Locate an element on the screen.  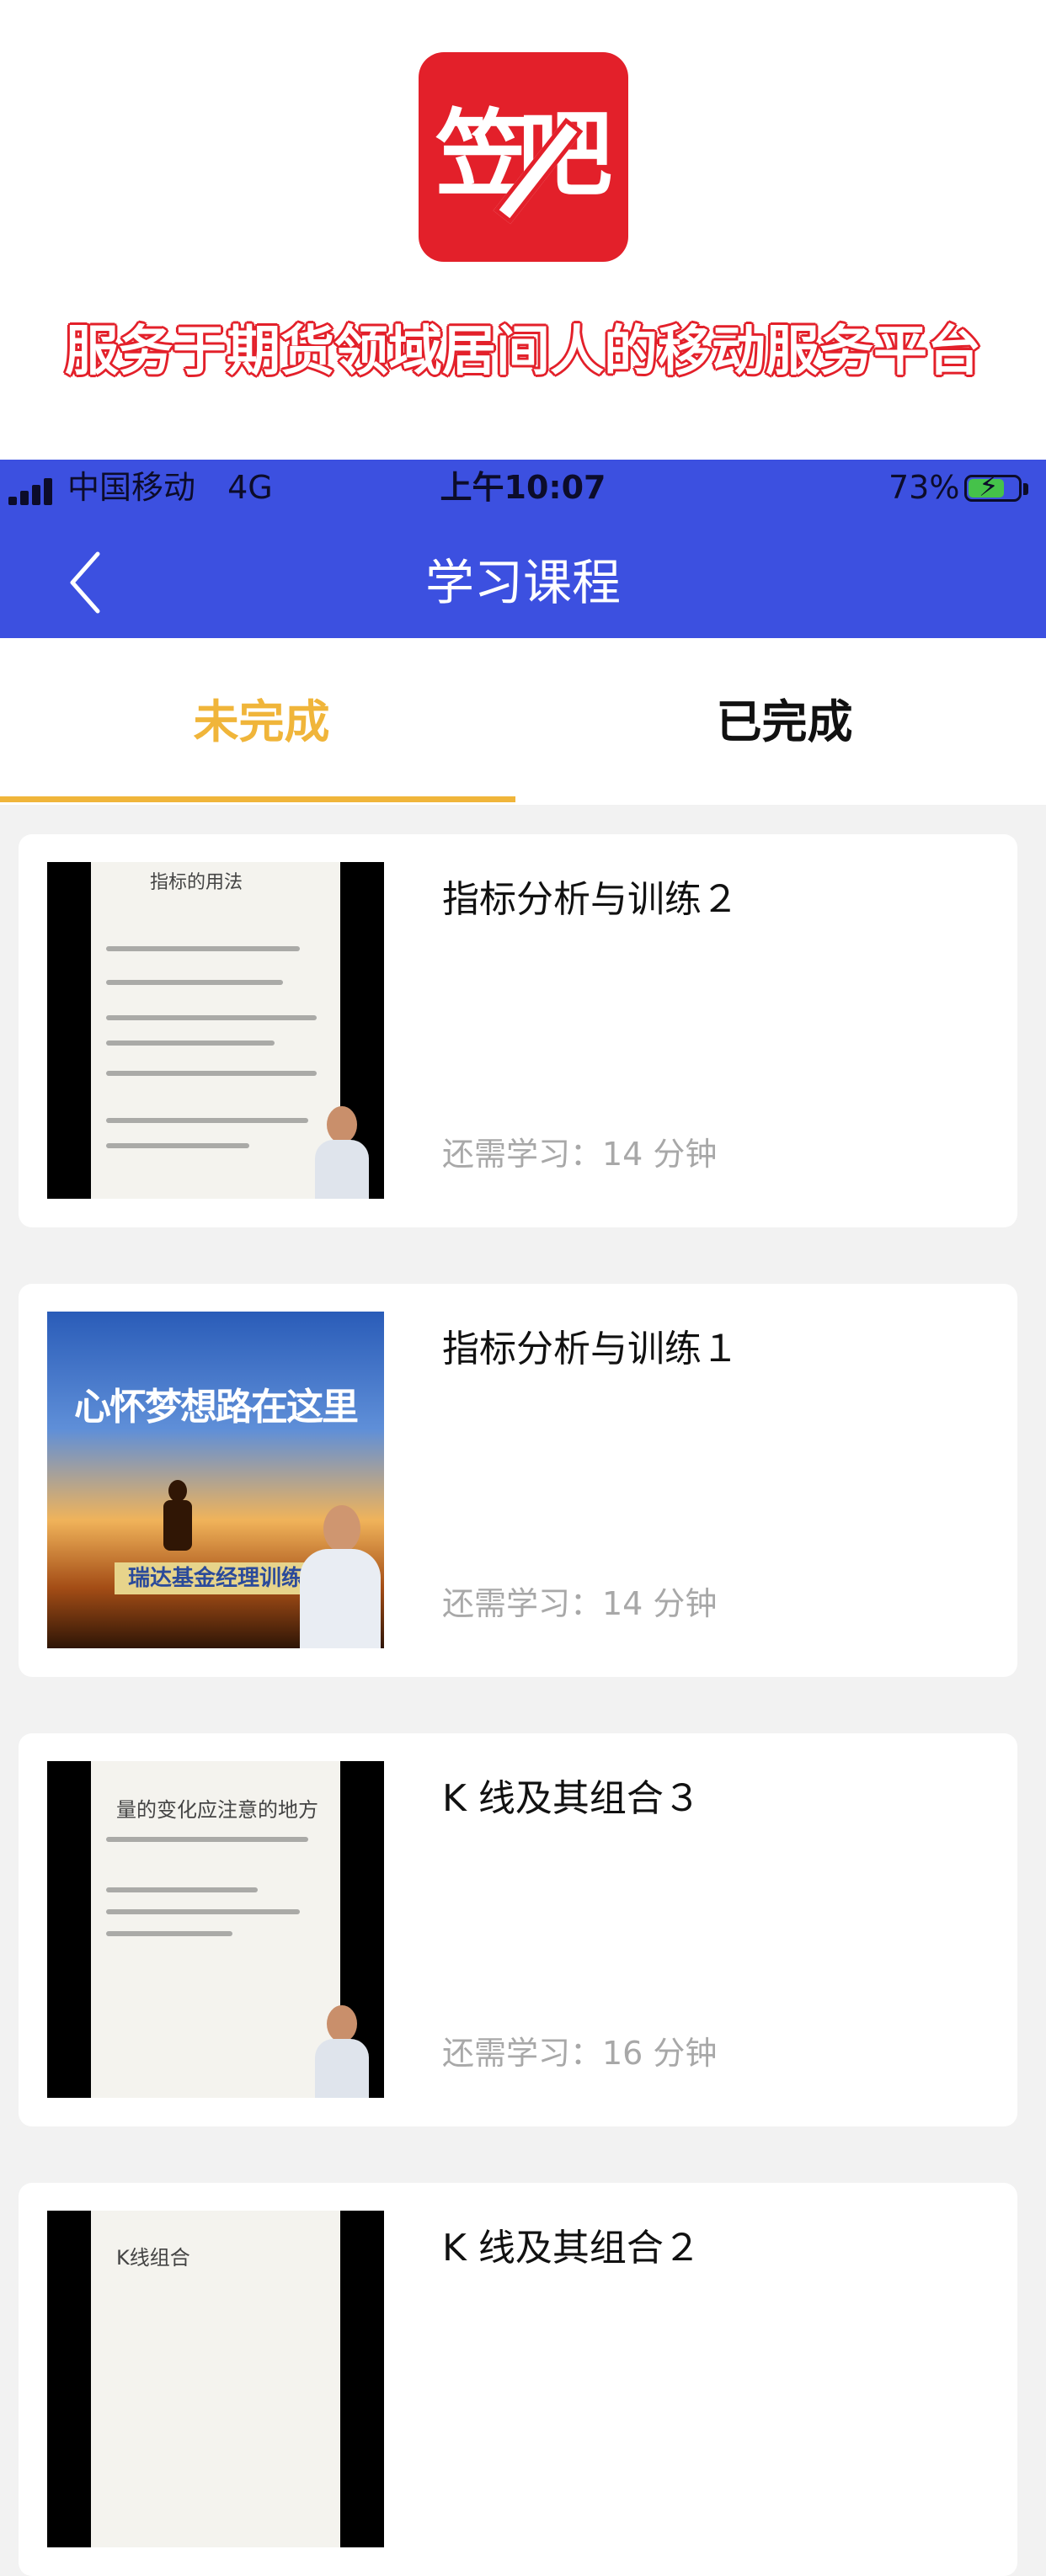
course-title: 指标分析与训练１ is located at coordinates (590, 1349).